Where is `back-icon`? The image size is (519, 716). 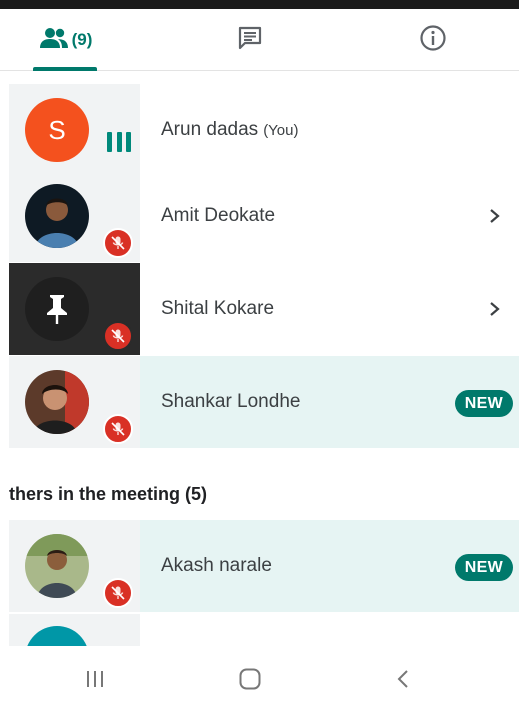
back-icon is located at coordinates (402, 679).